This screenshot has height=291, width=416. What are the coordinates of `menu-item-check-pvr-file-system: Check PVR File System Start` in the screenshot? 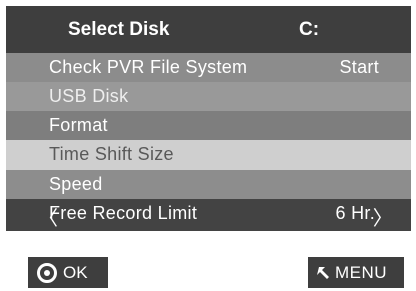 It's located at (208, 67).